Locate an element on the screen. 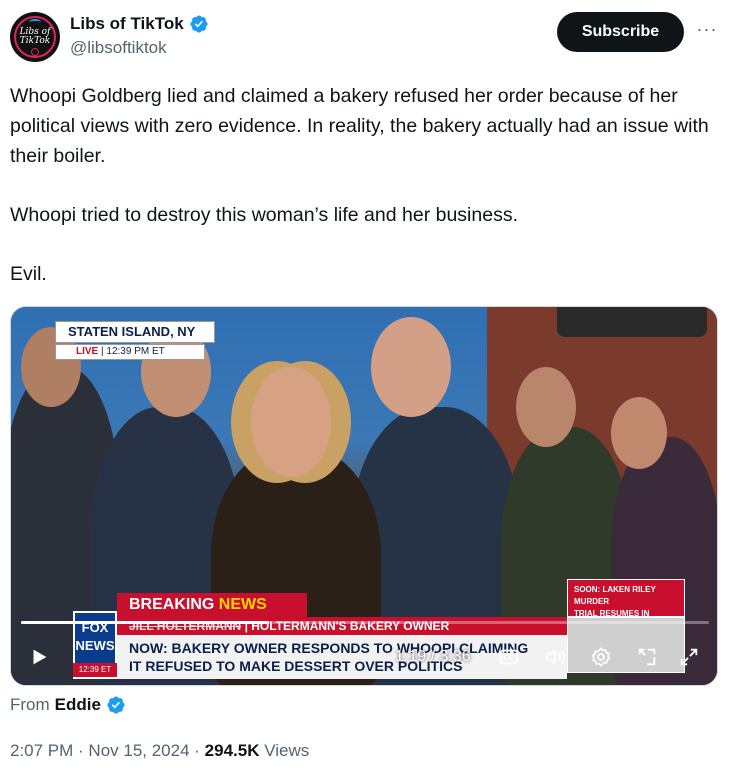  video-source: From Eddie is located at coordinates (68, 705).